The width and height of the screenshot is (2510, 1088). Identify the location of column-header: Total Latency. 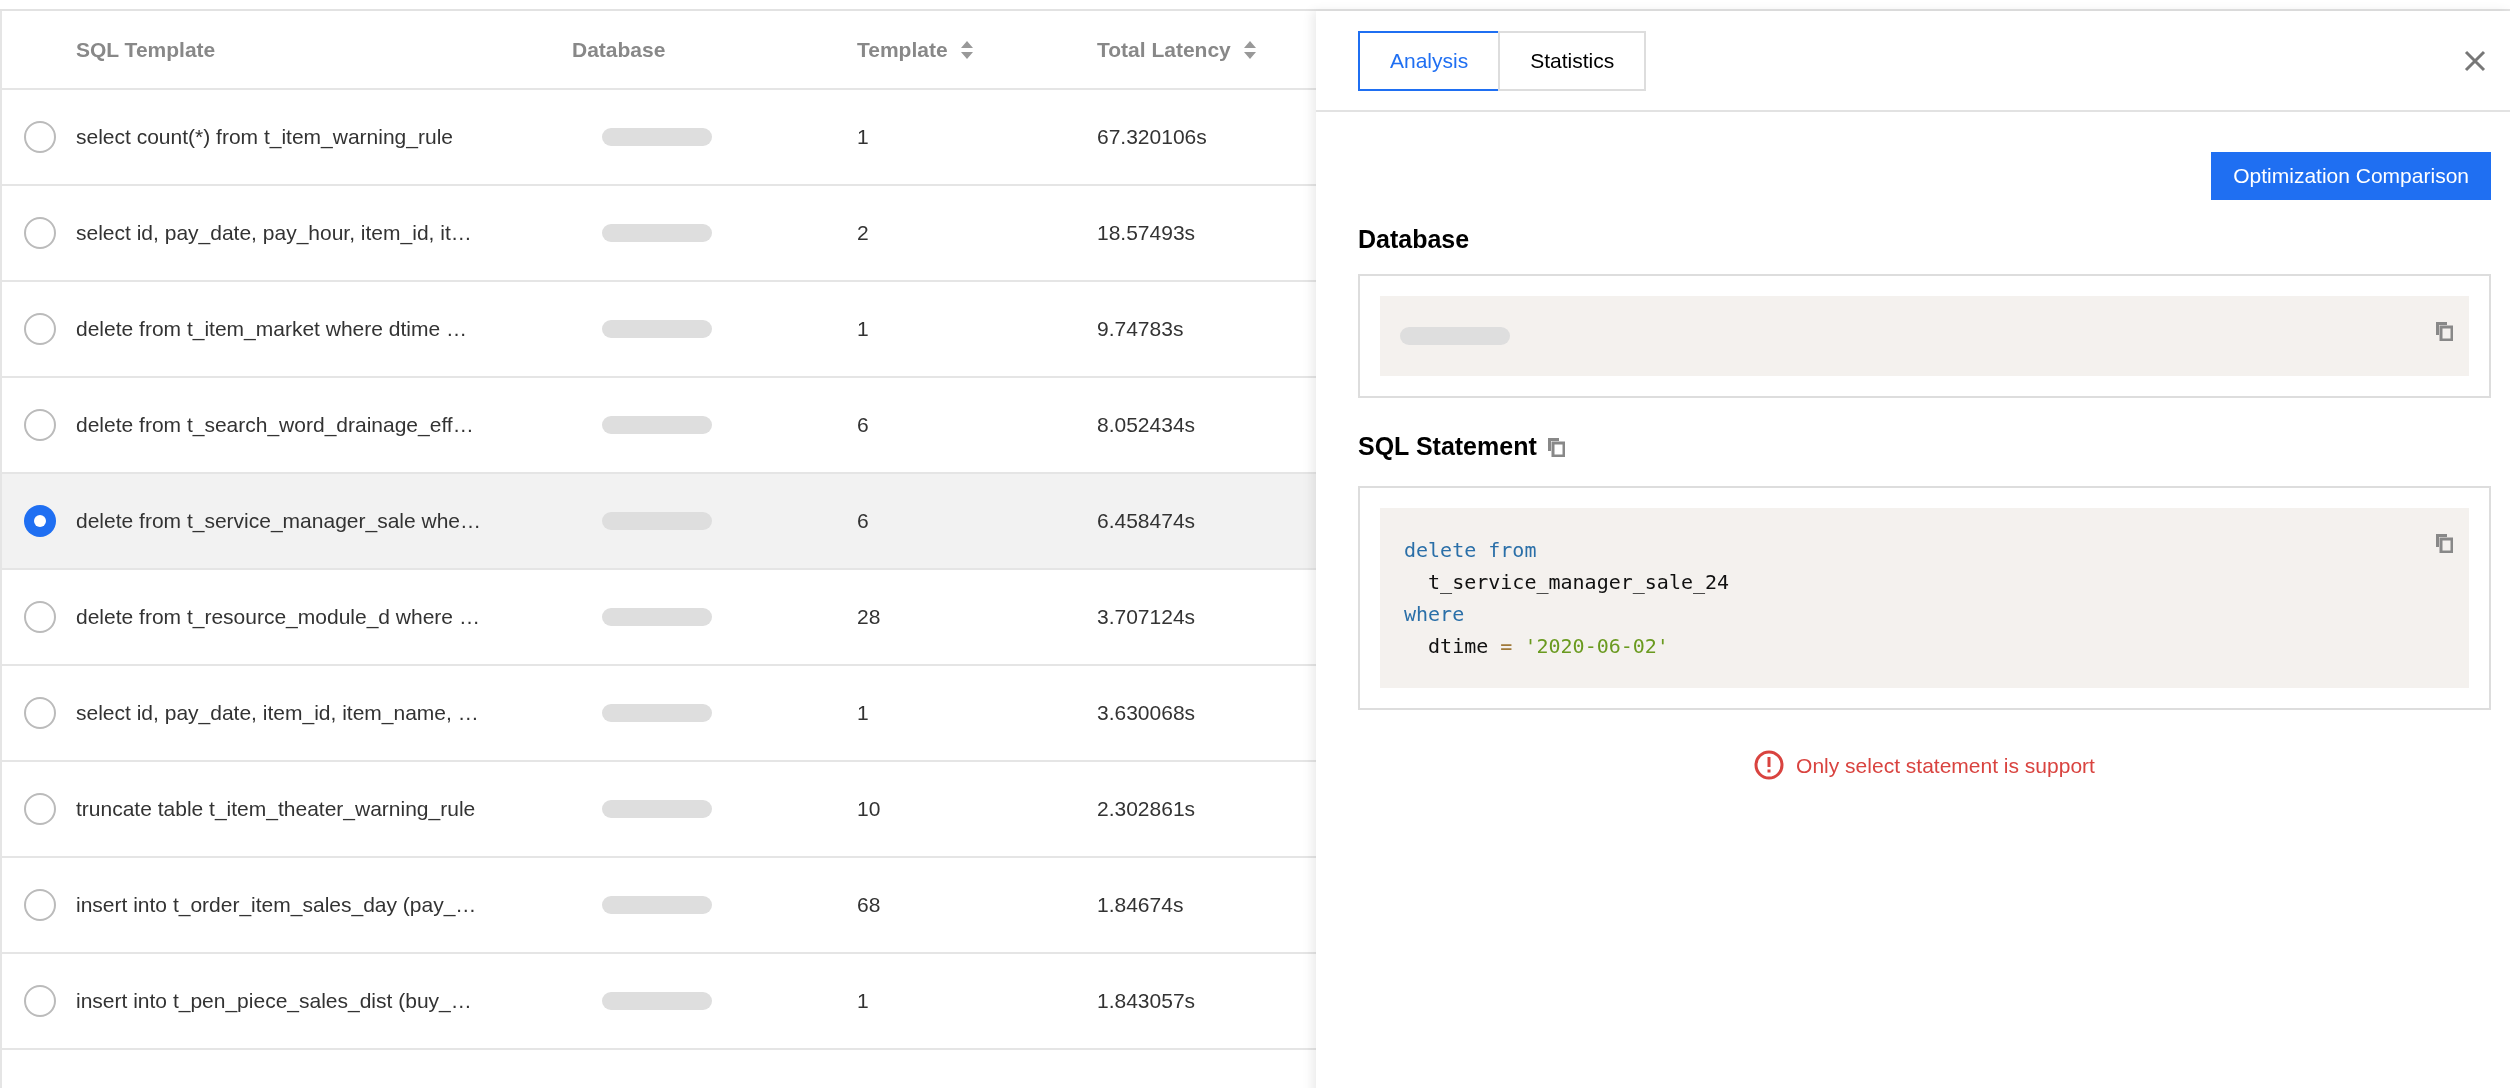
(1177, 49).